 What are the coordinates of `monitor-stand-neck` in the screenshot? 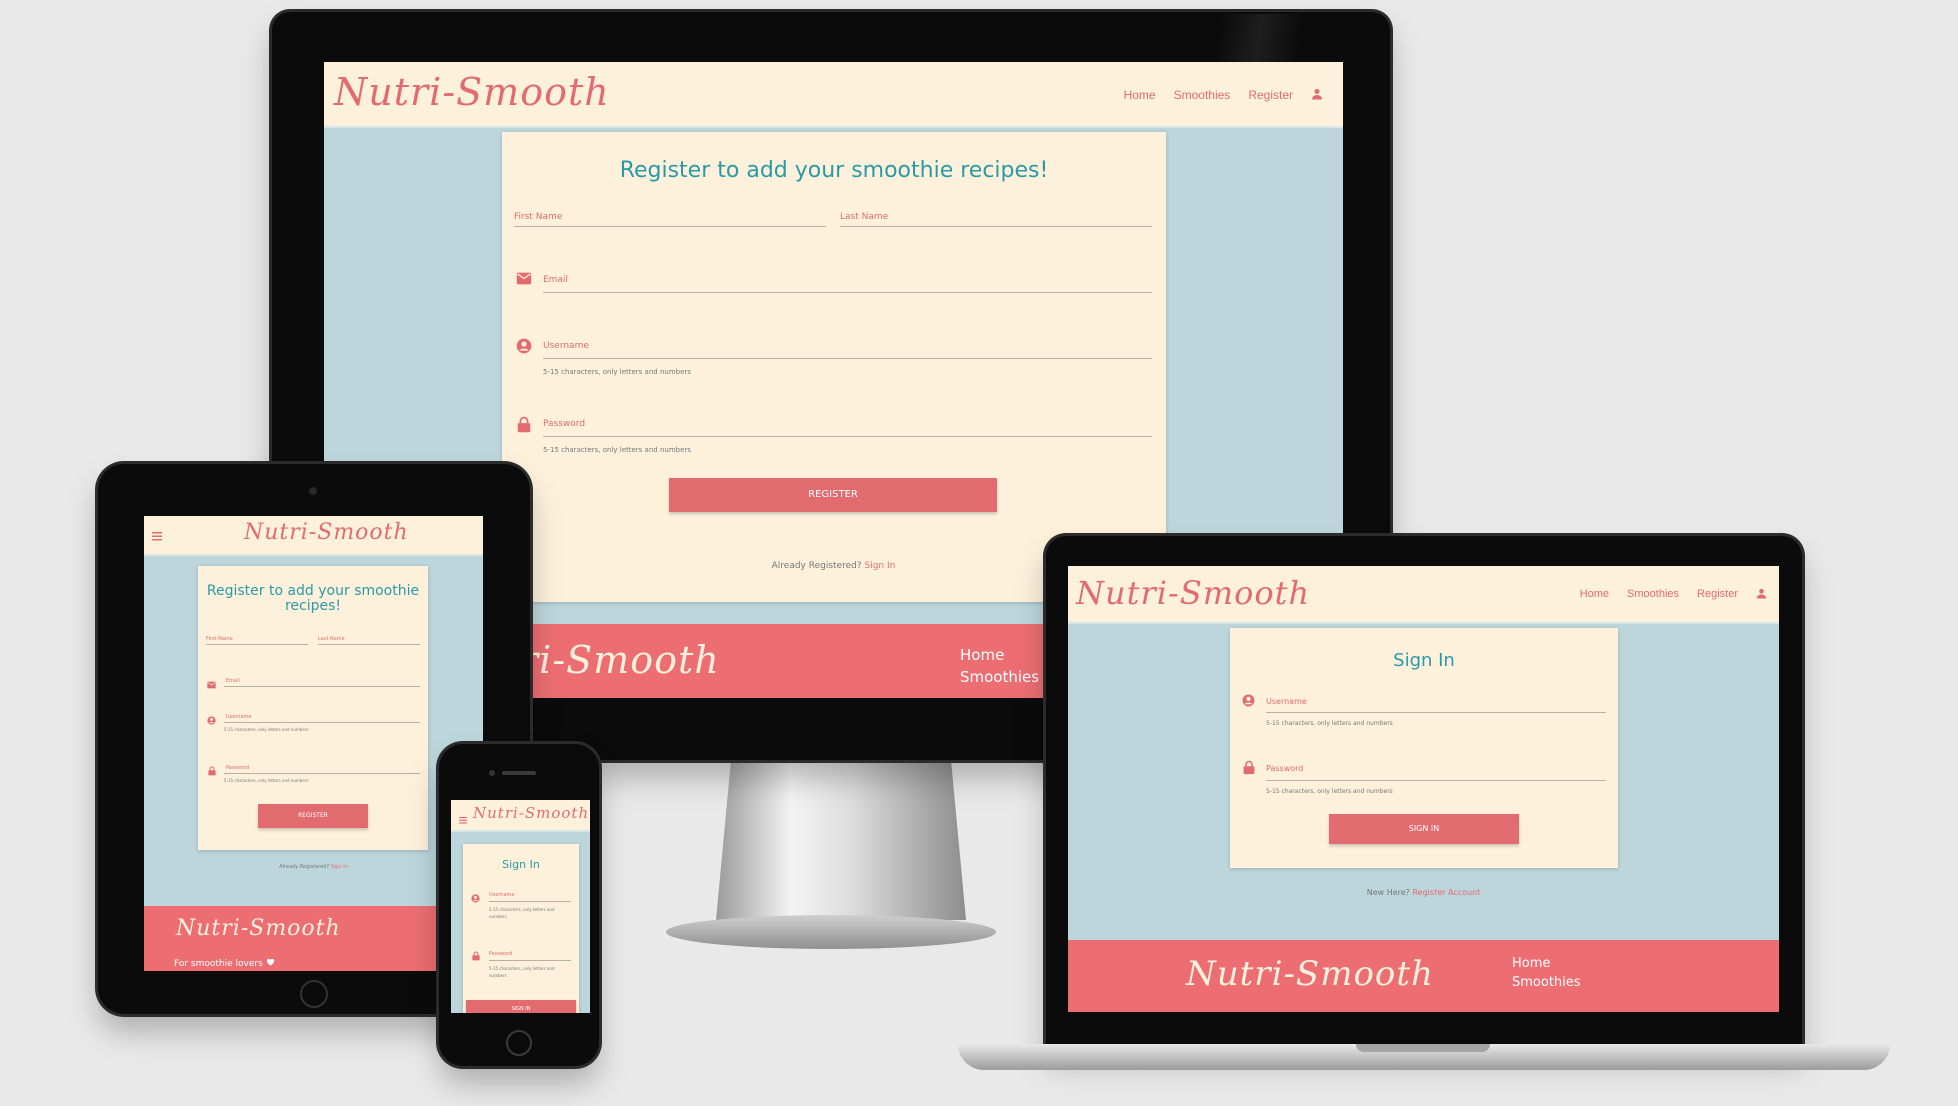 It's located at (841, 840).